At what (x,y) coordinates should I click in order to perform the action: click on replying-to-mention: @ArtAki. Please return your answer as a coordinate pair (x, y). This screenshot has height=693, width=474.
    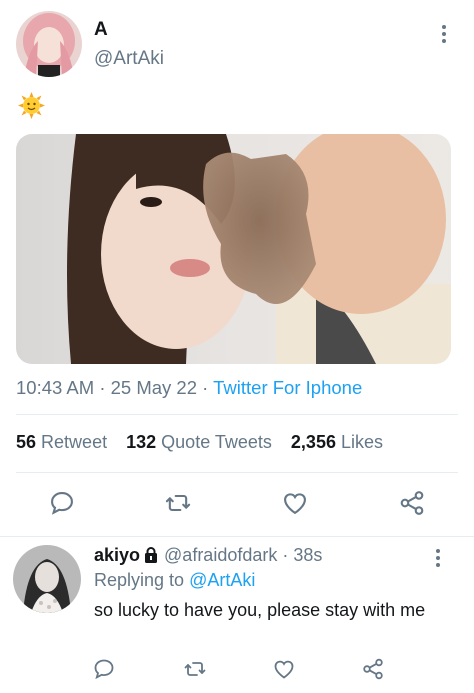
    Looking at the image, I should click on (222, 580).